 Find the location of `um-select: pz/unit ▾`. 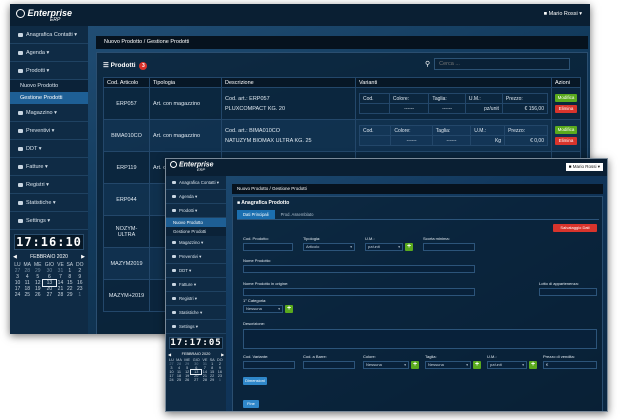

um-select: pz/unit ▾ is located at coordinates (384, 247).